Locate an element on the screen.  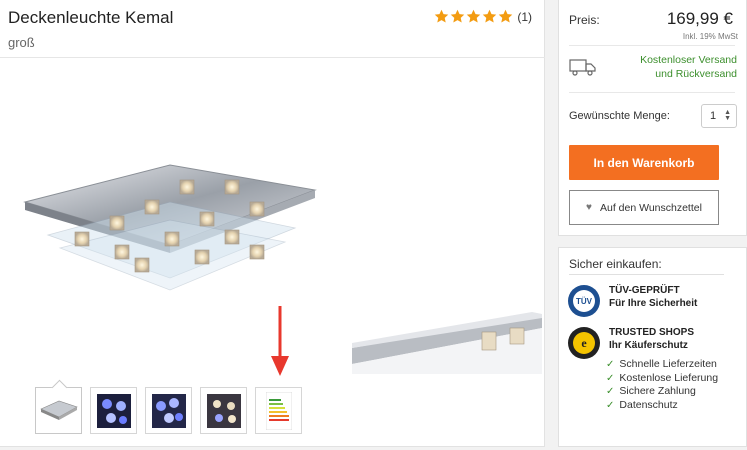
trusted-shops-badge-icon: e is located at coordinates (584, 343).